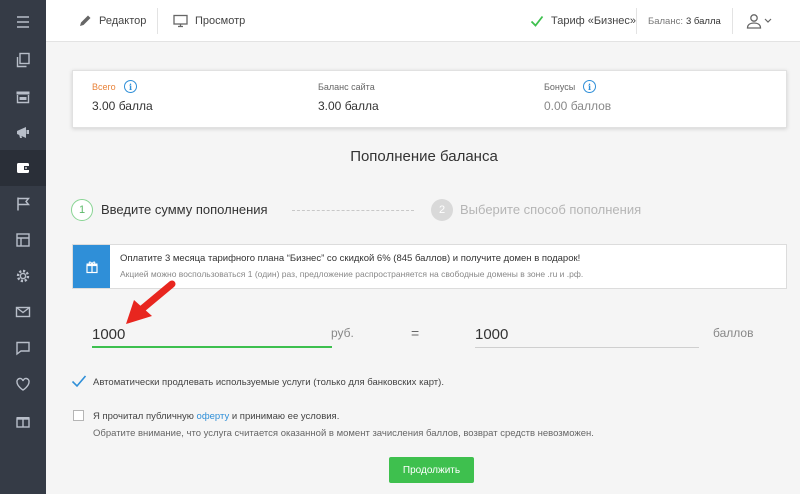  I want to click on sidebar, so click(23, 247).